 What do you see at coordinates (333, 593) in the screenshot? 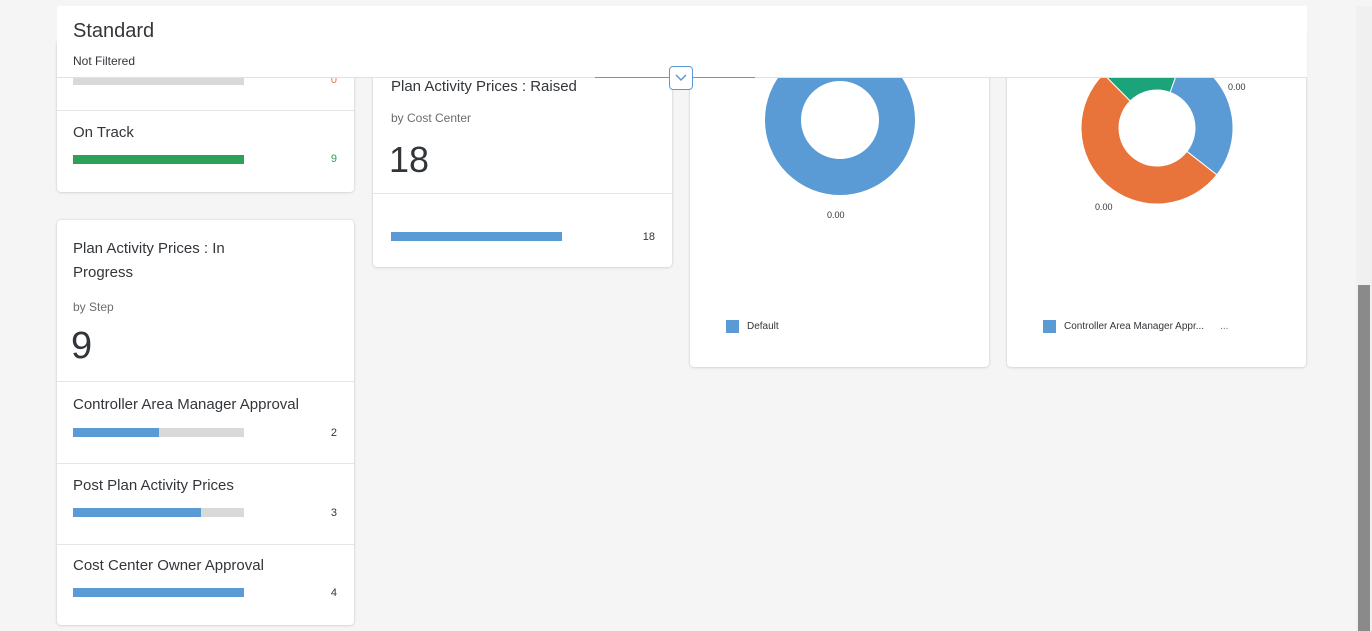
I see `row-count: 4` at bounding box center [333, 593].